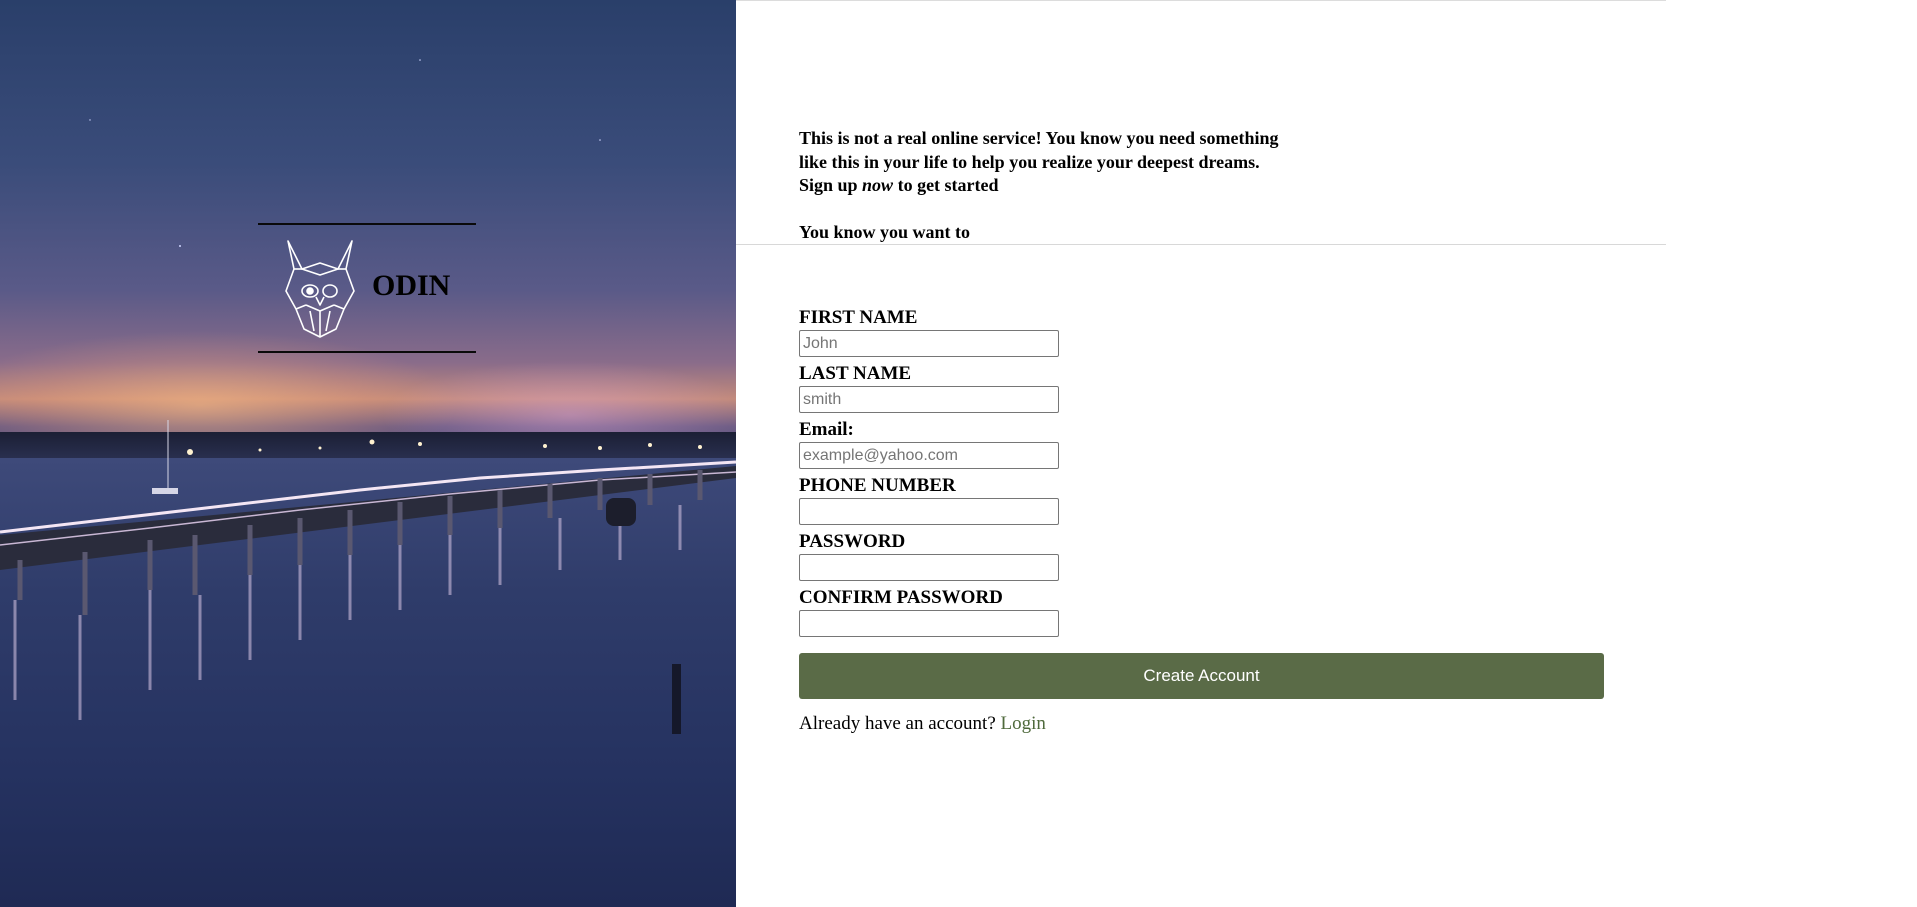  I want to click on create-account-button: Create Account, so click(1201, 676).